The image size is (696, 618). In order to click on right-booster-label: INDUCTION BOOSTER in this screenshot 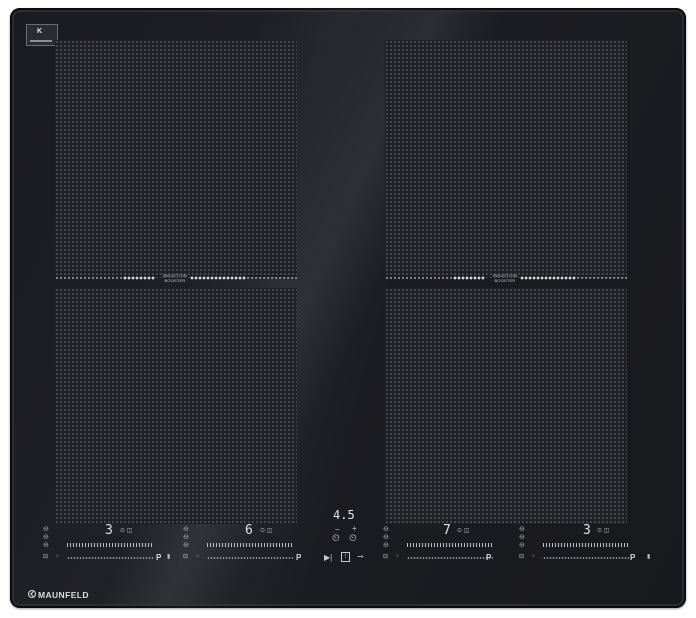, I will do `click(505, 278)`.